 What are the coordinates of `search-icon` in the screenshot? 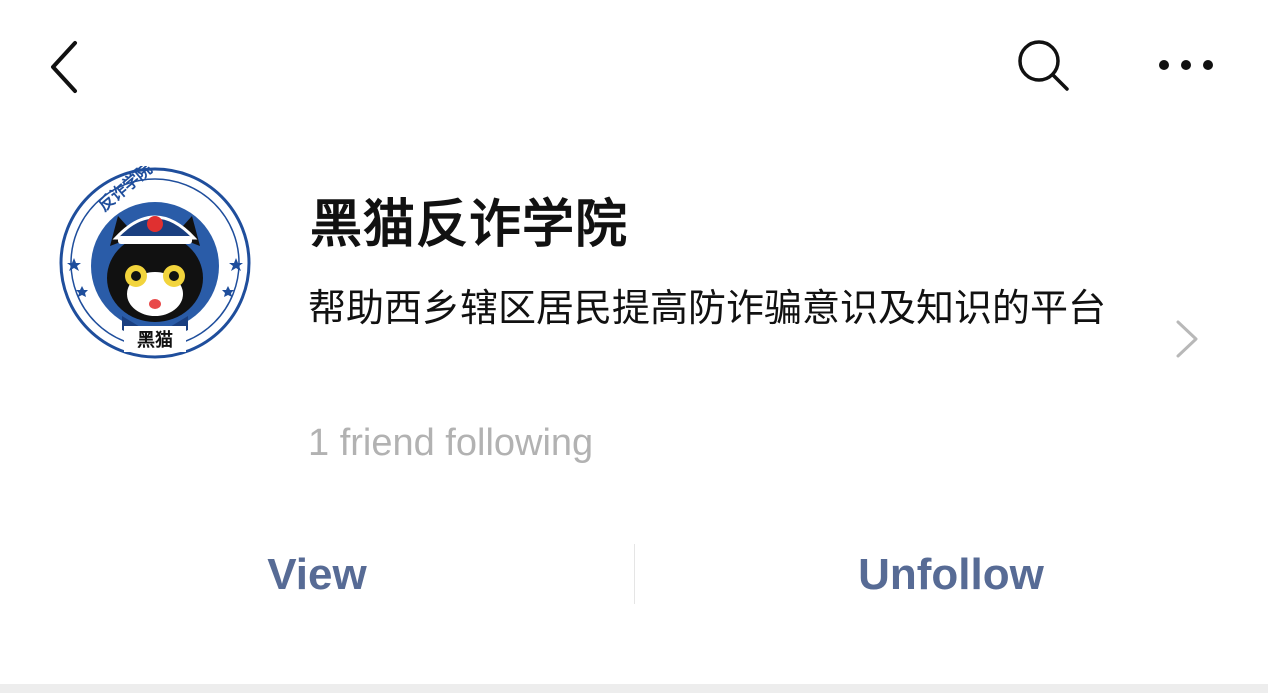 It's located at (1043, 65).